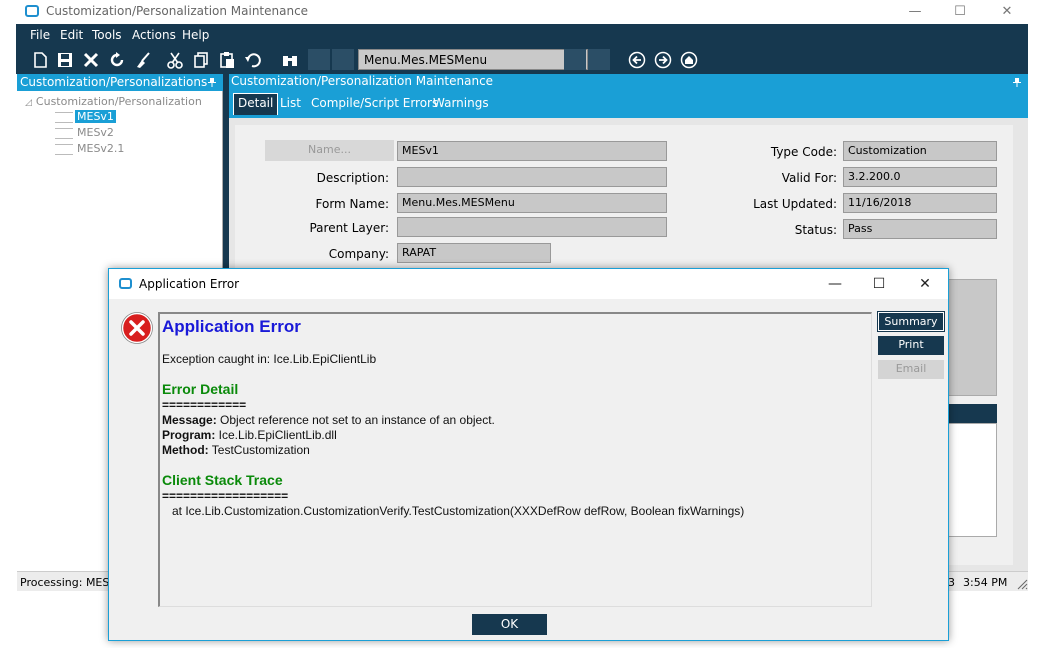  I want to click on tree-item-label: MESv2.1, so click(101, 148).